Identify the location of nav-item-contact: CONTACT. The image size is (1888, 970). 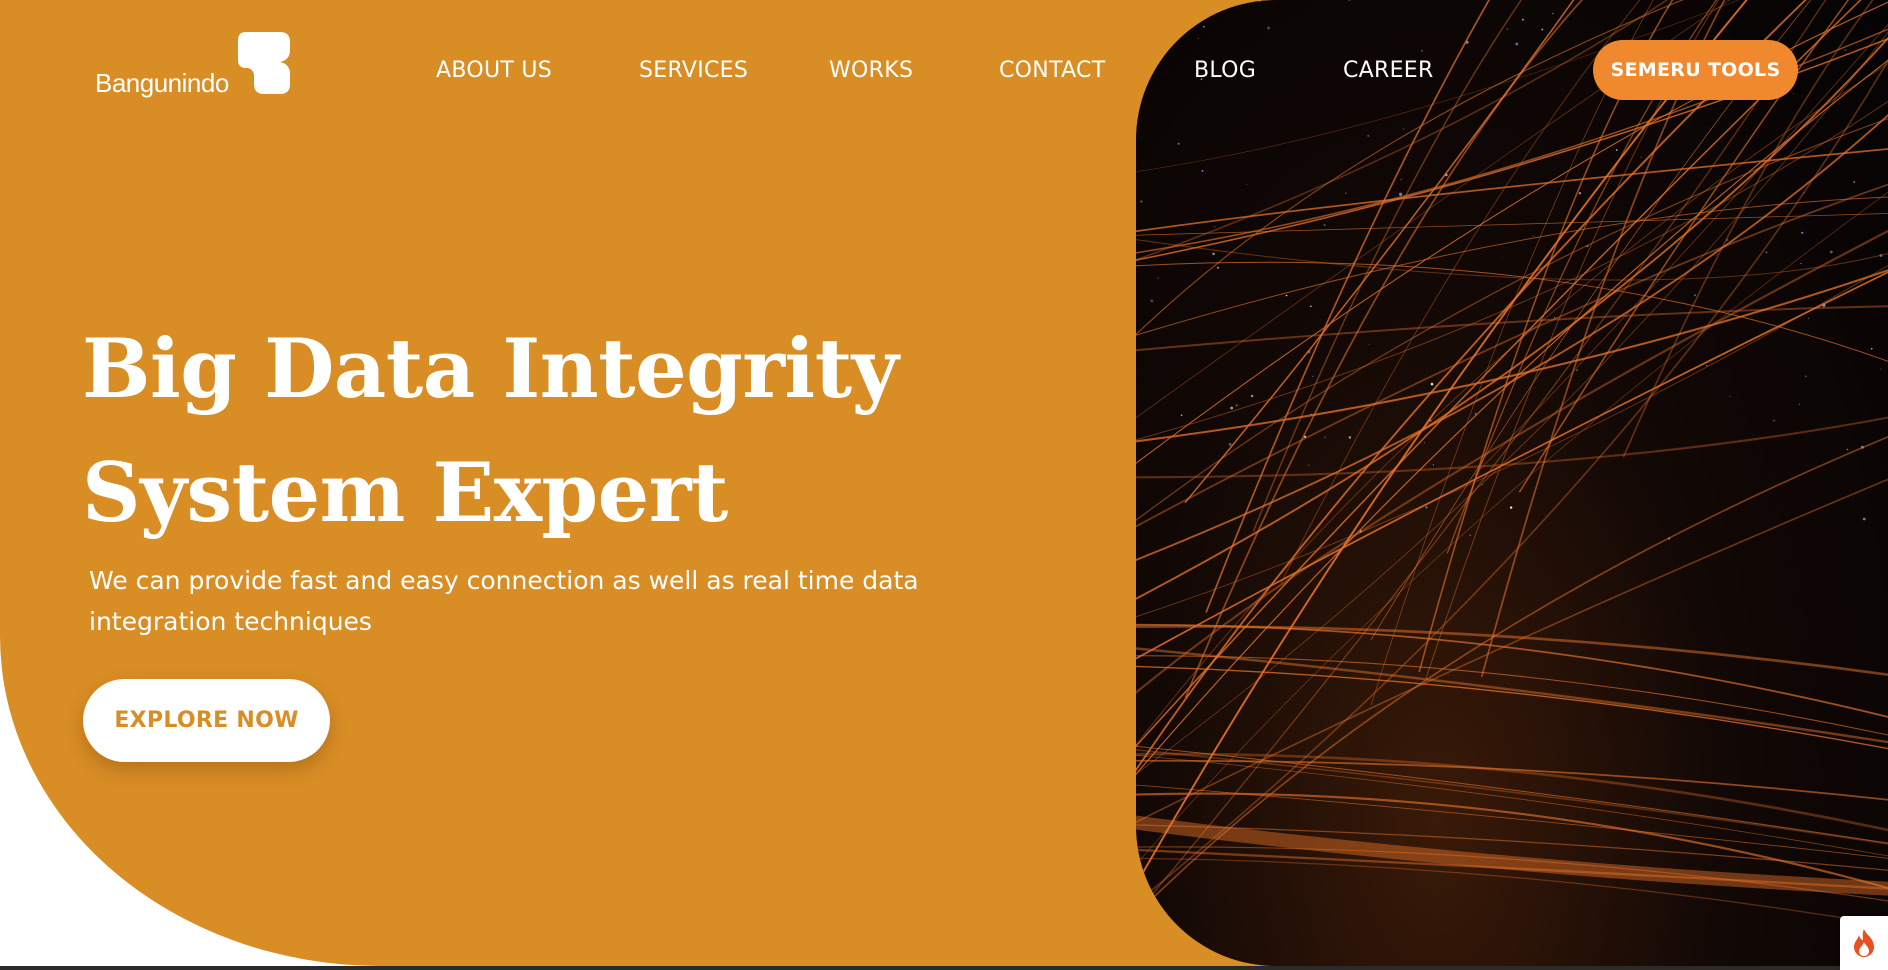
(1052, 71).